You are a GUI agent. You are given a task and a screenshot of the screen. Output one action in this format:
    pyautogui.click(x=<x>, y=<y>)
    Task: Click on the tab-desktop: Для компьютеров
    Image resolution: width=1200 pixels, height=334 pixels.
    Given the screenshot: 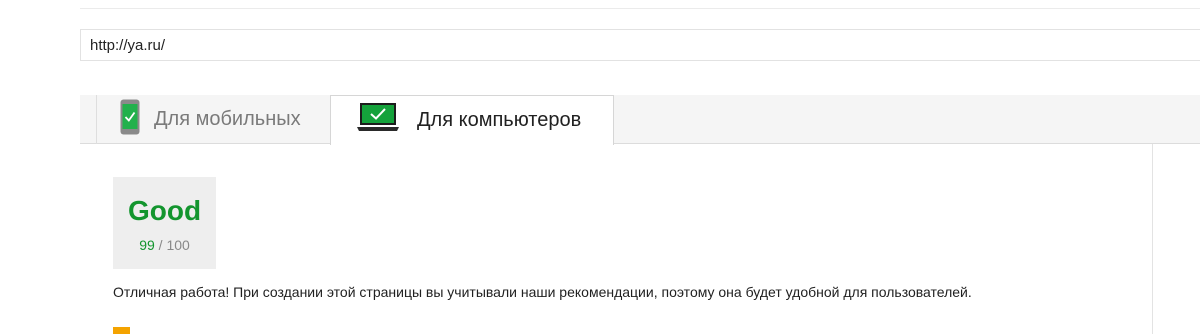 What is the action you would take?
    pyautogui.click(x=472, y=120)
    